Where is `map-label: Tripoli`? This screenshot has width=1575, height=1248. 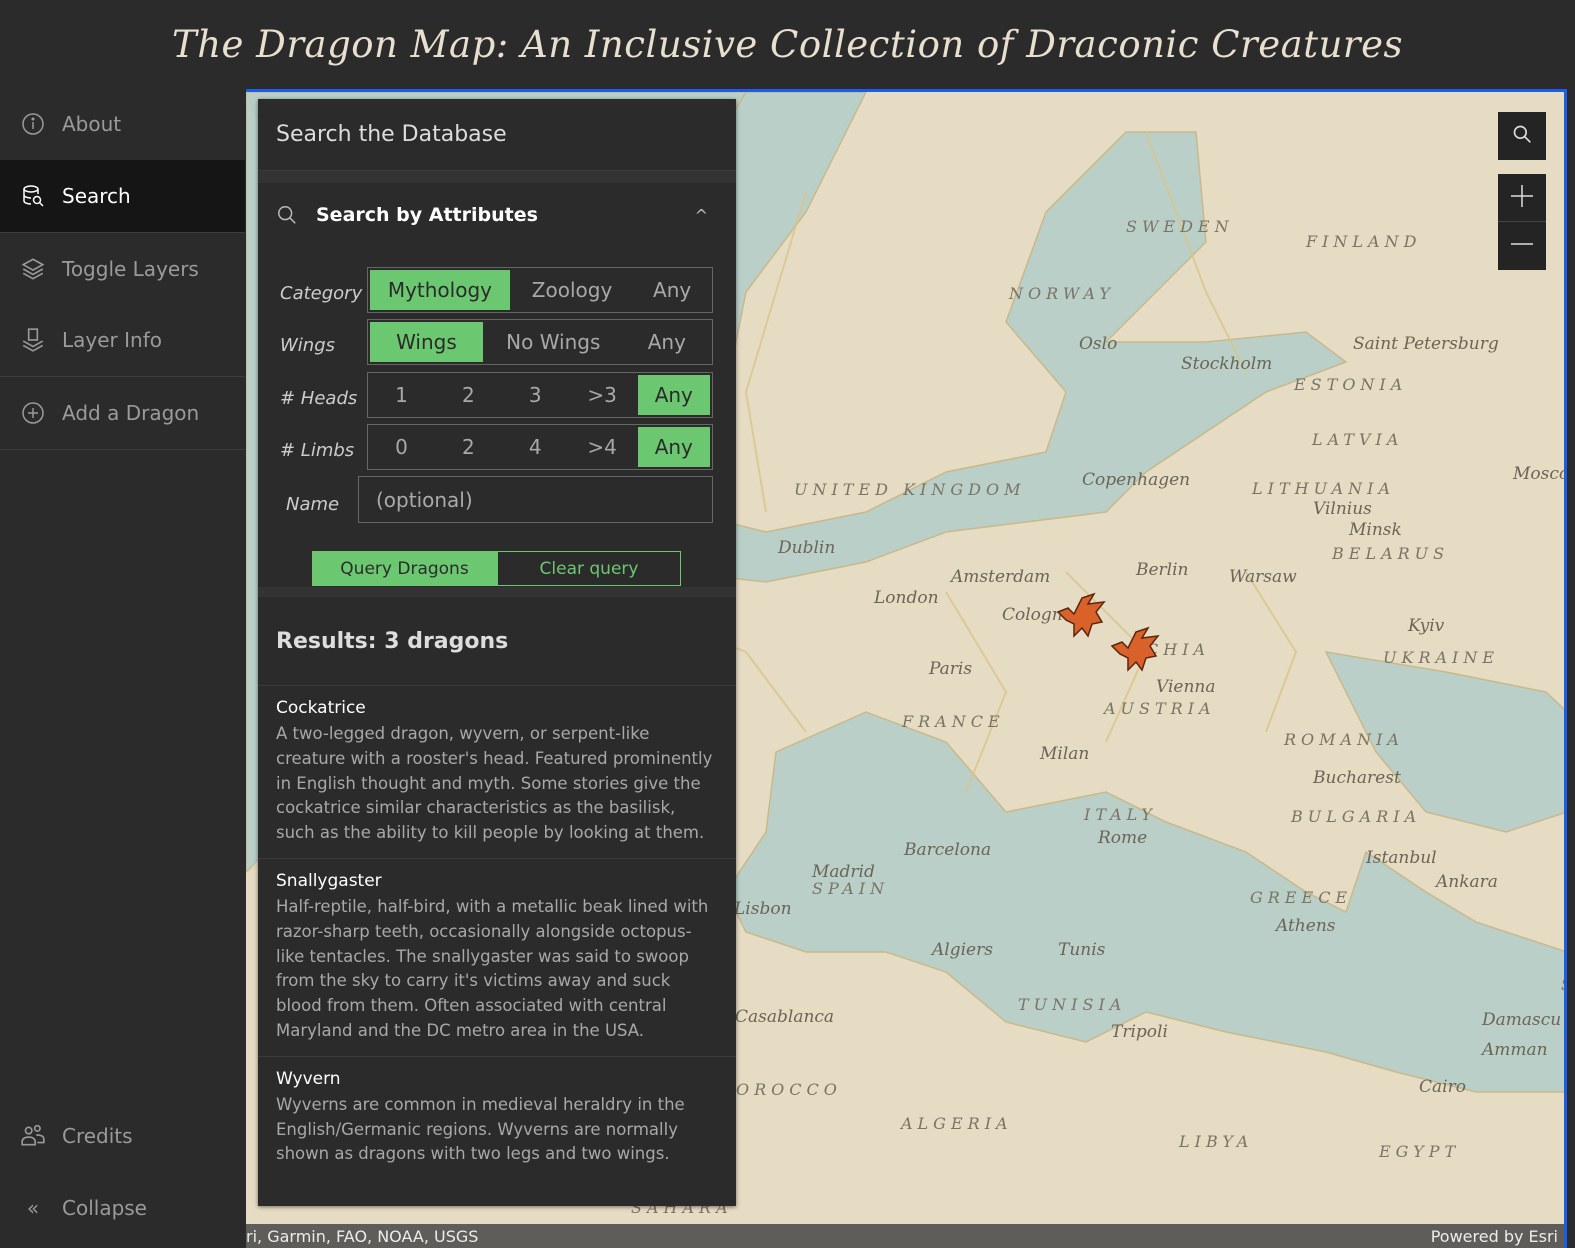 map-label: Tripoli is located at coordinates (1139, 1032).